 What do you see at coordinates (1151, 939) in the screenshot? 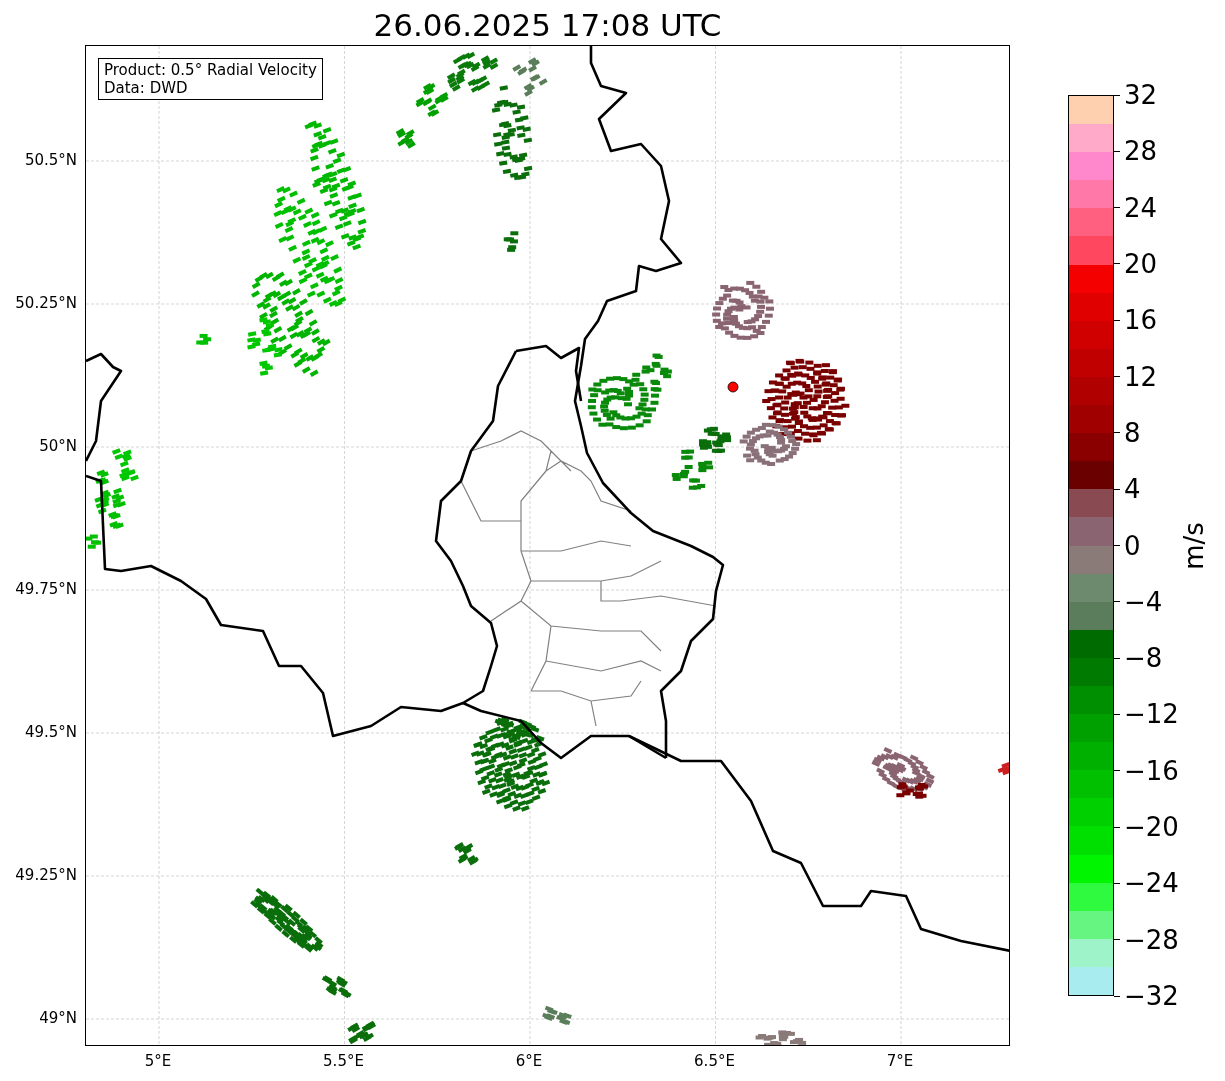
I see `colorbar-tick-label: −28` at bounding box center [1151, 939].